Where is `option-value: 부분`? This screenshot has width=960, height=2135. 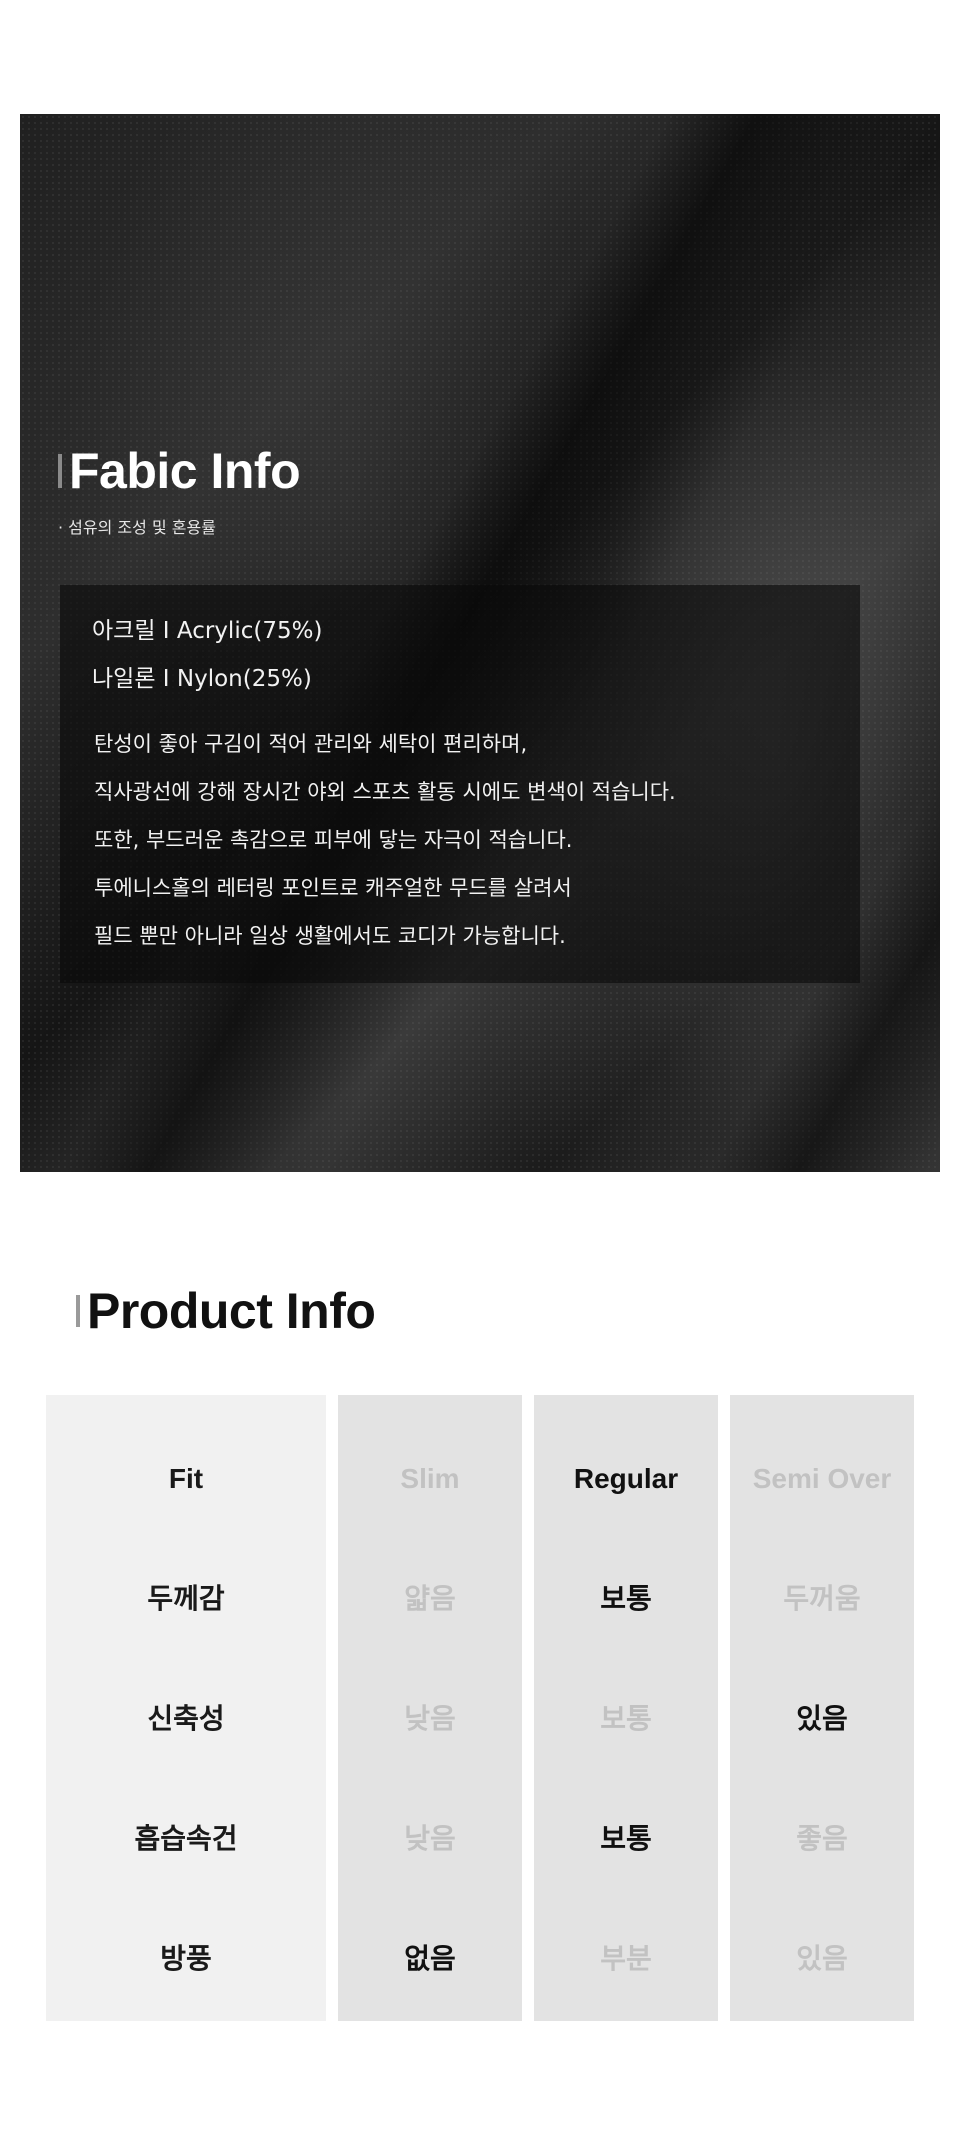
option-value: 부분 is located at coordinates (626, 1958).